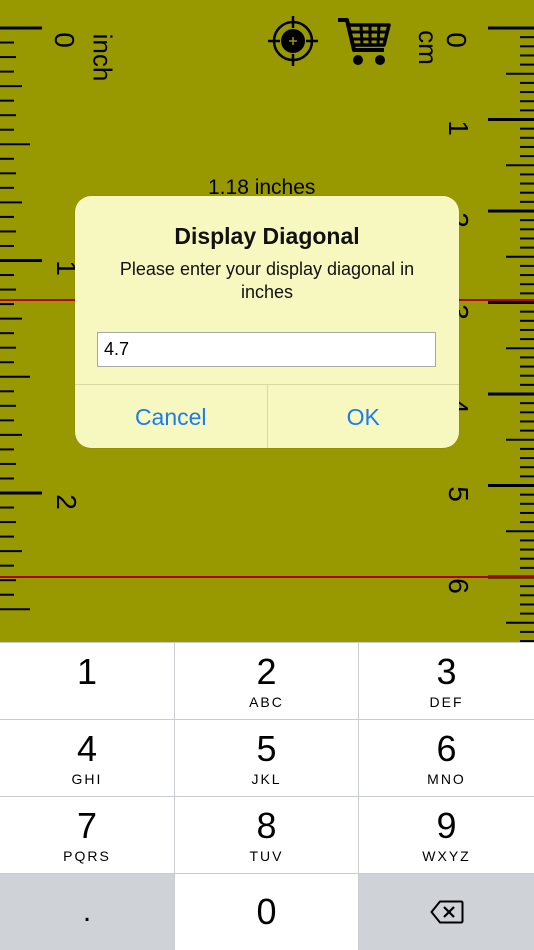 The image size is (534, 950). What do you see at coordinates (364, 41) in the screenshot?
I see `cart-icon` at bounding box center [364, 41].